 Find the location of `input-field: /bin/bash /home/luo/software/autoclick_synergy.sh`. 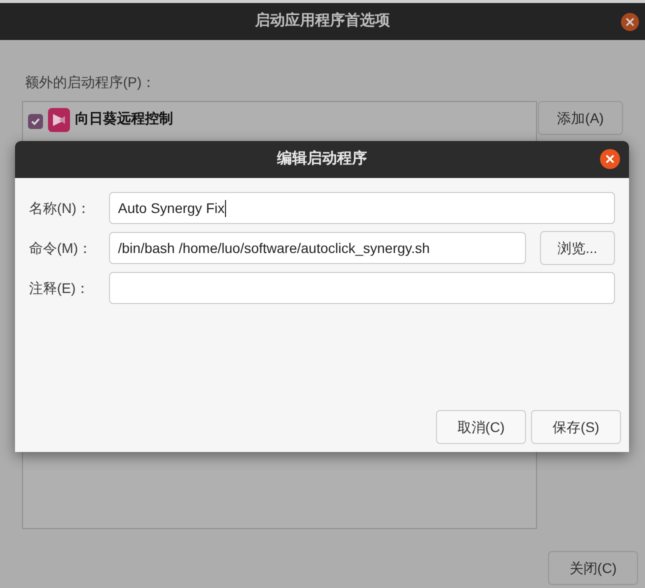

input-field: /bin/bash /home/luo/software/autoclick_synergy.sh is located at coordinates (317, 248).